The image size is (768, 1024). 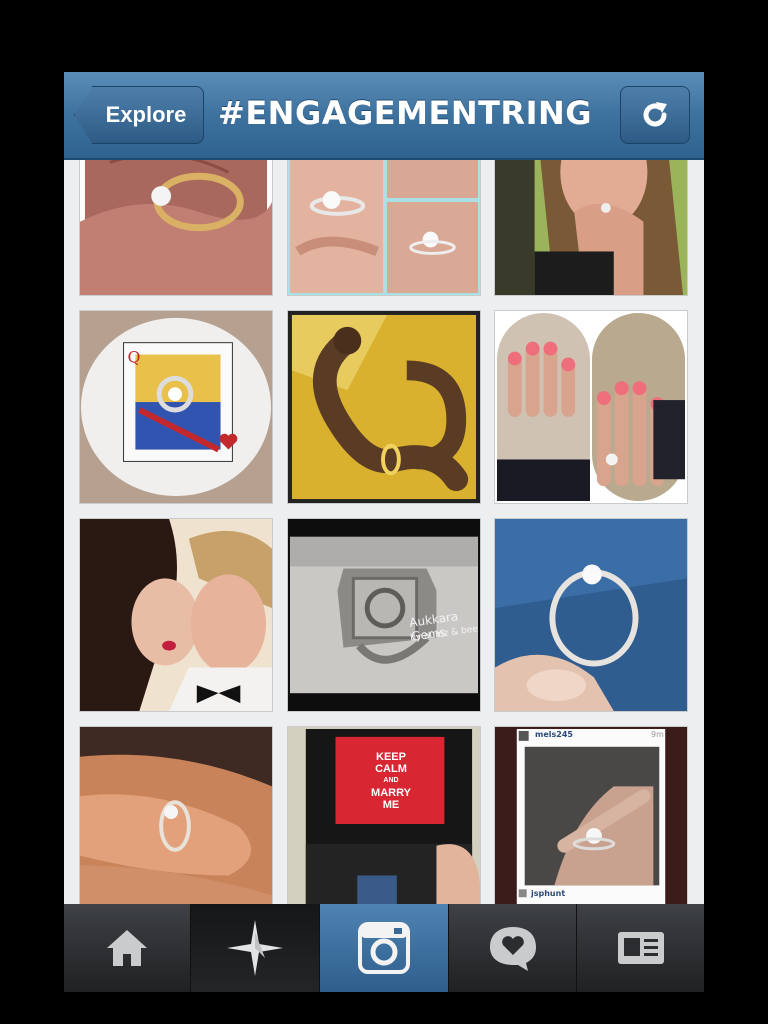 What do you see at coordinates (591, 815) in the screenshot?
I see `photo-repost-ring: mels245 9m jsphunt` at bounding box center [591, 815].